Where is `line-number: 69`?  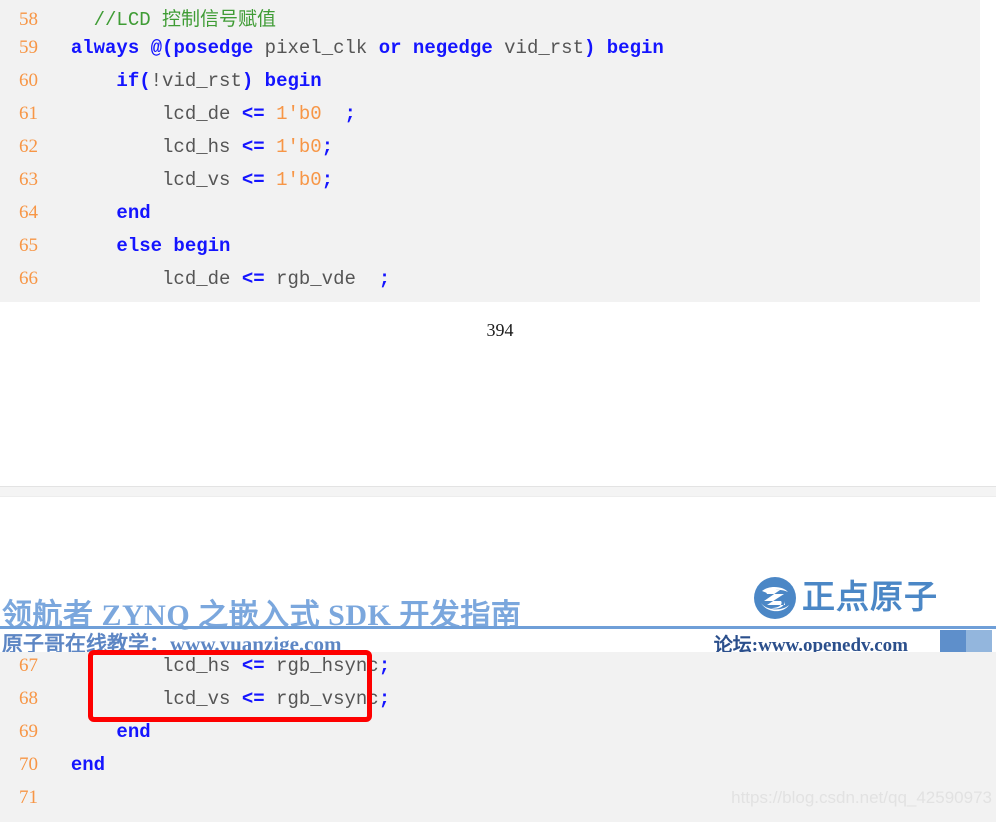 line-number: 69 is located at coordinates (28, 731).